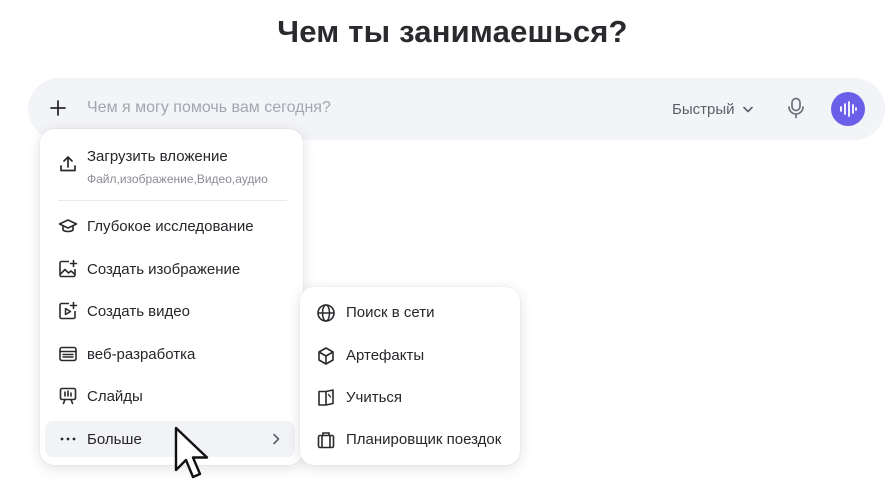 This screenshot has height=501, width=885. Describe the element at coordinates (410, 398) in the screenshot. I see `submenu-item-learn: Учиться` at that location.